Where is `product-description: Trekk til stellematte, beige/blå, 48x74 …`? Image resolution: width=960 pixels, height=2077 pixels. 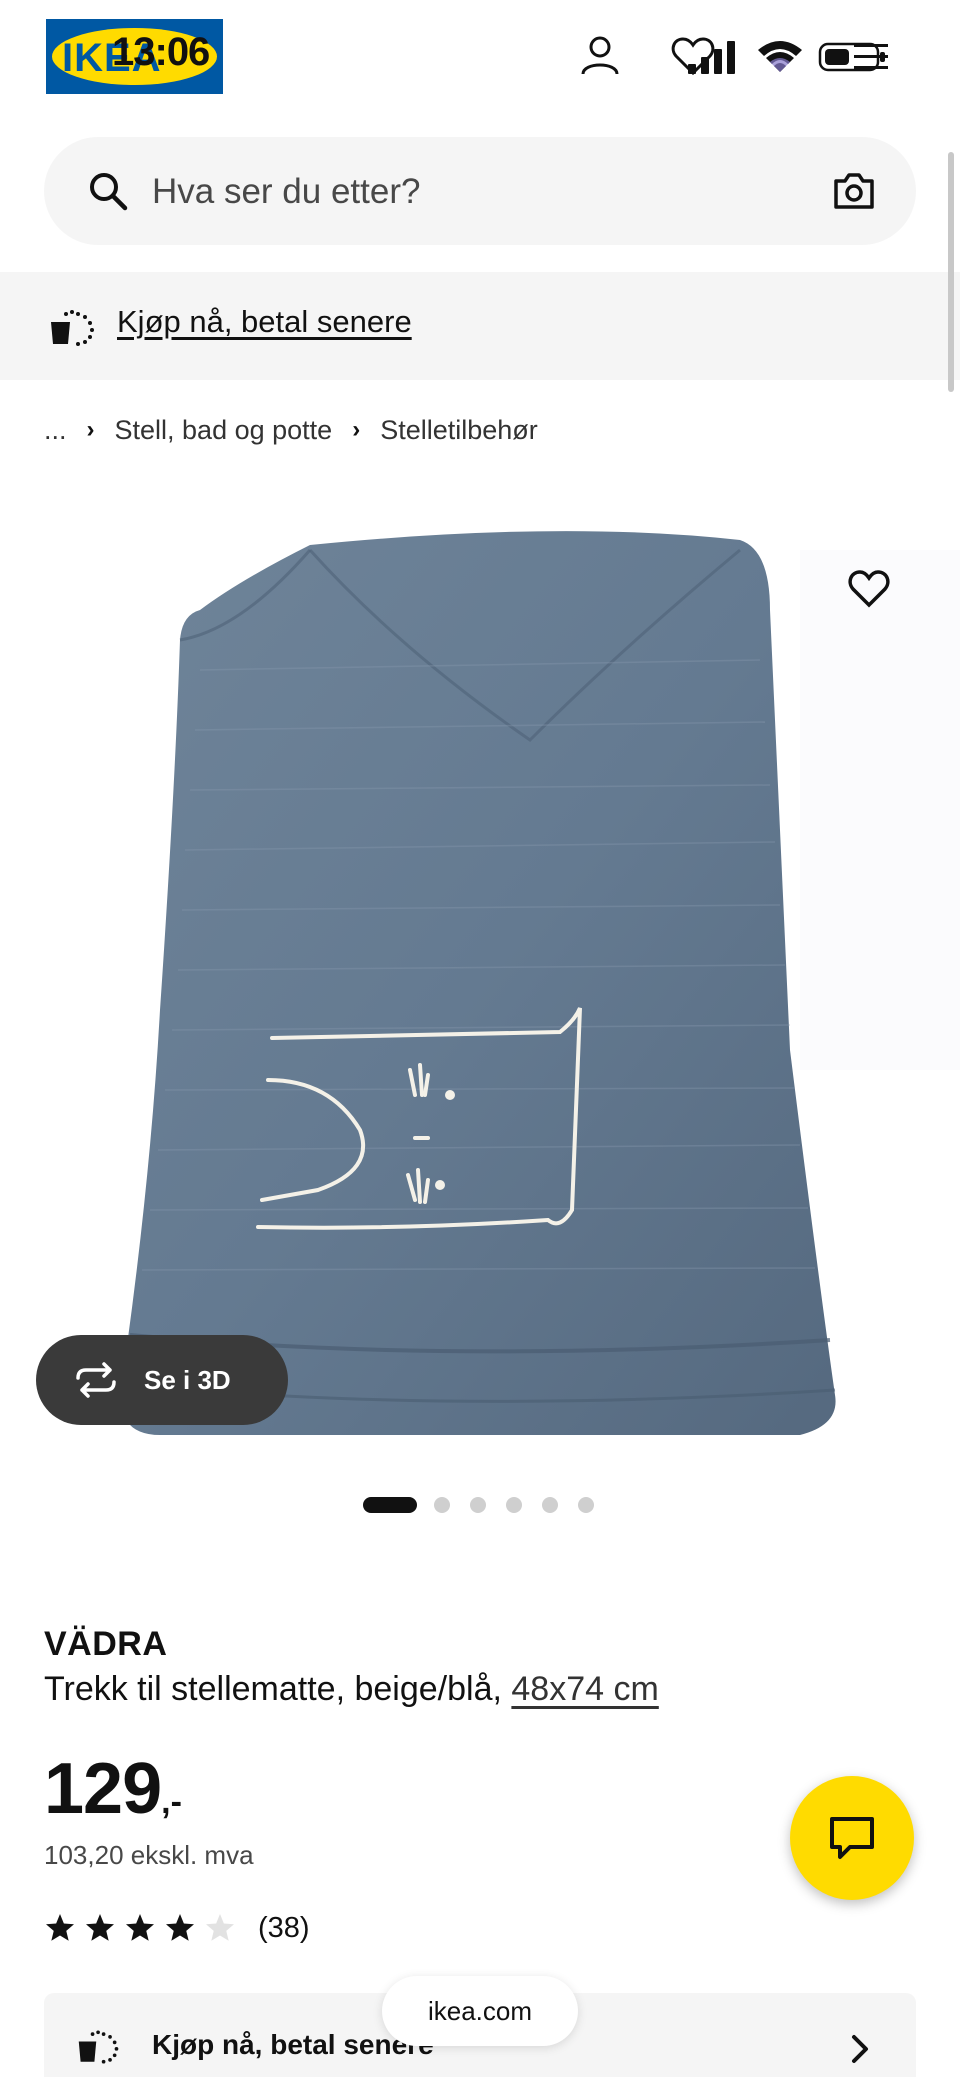 product-description: Trekk til stellematte, beige/blå, 48x74 … is located at coordinates (351, 1689).